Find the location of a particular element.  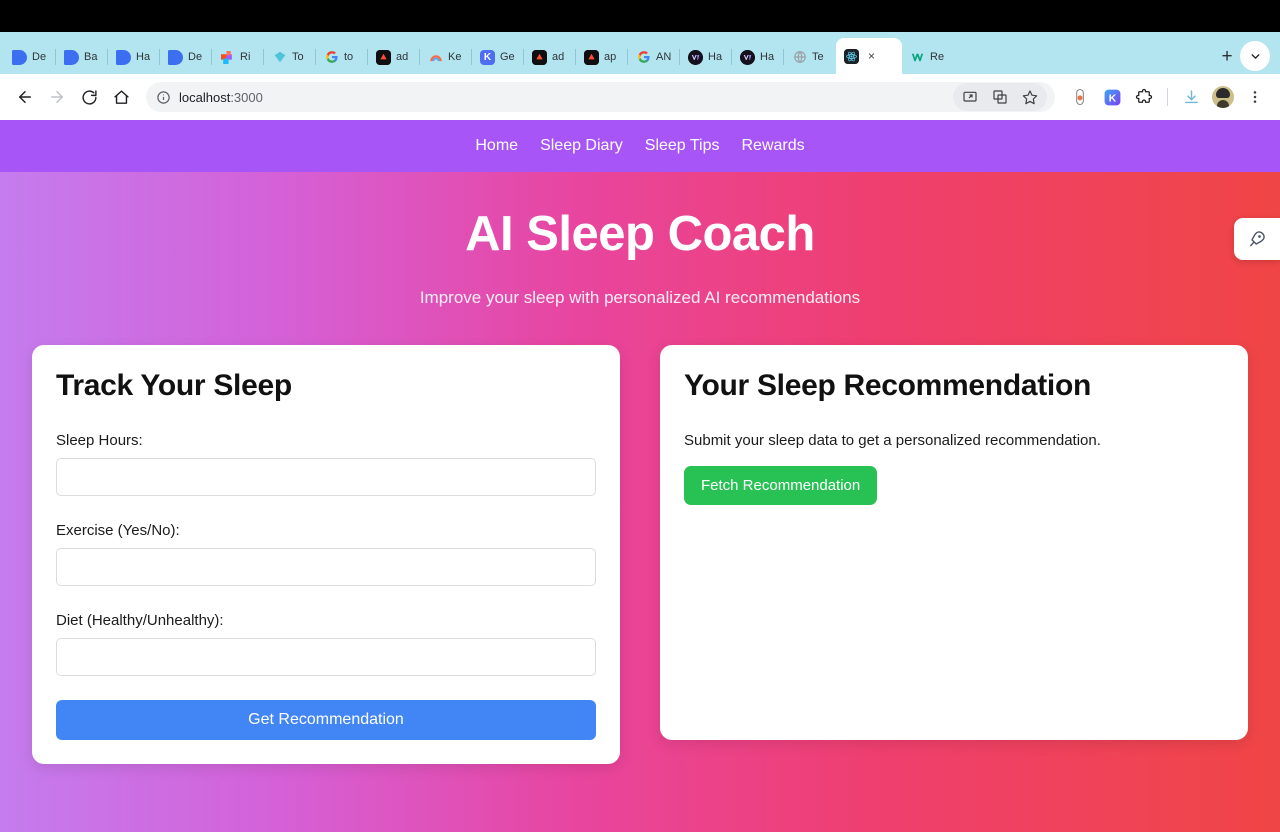

form-field-label: Sleep Hours: is located at coordinates (99, 440).